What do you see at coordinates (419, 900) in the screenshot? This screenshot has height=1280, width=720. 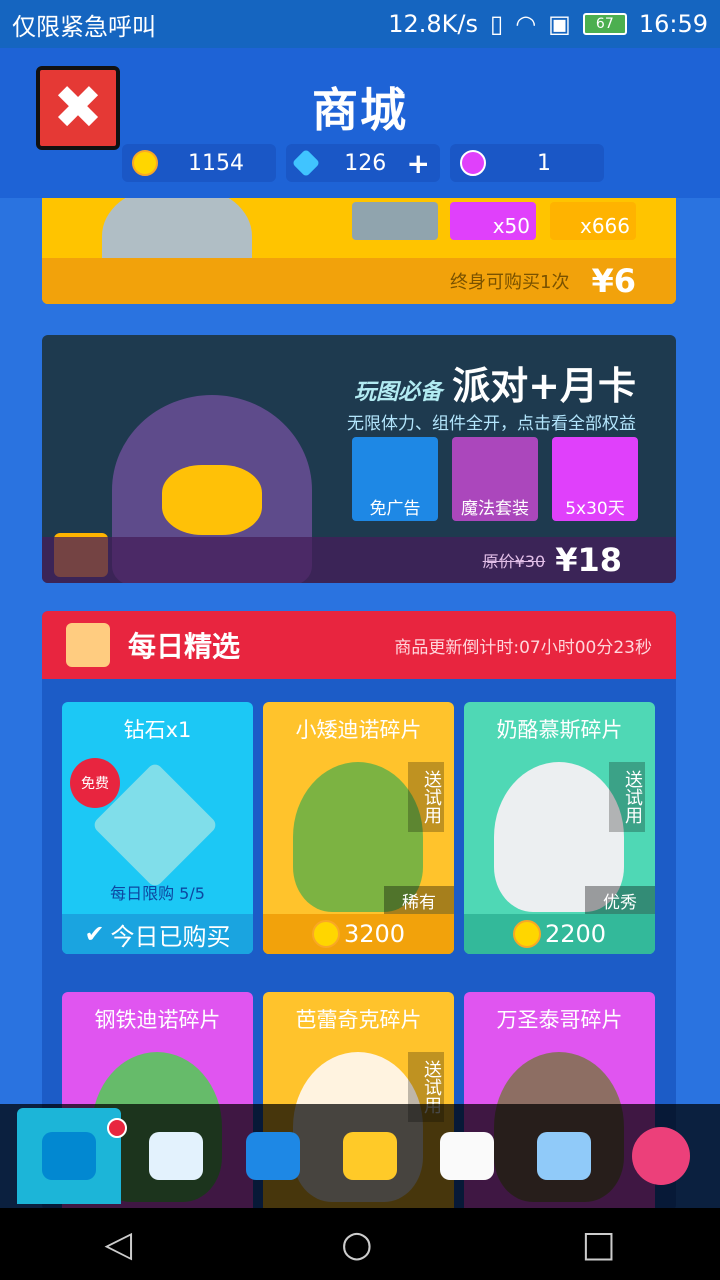 I see `rarity-tag: 稀有` at bounding box center [419, 900].